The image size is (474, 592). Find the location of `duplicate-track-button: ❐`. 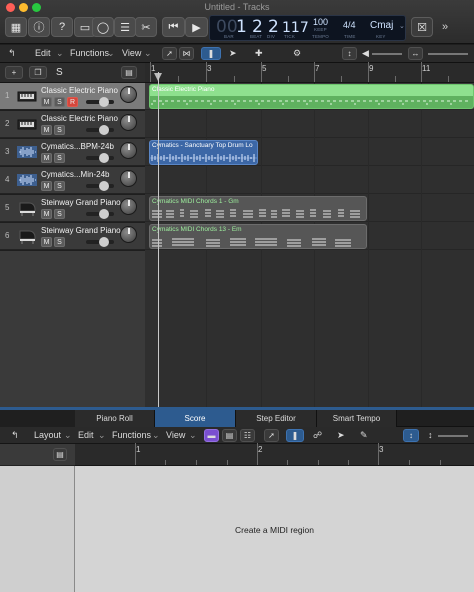

duplicate-track-button: ❐ is located at coordinates (38, 72).